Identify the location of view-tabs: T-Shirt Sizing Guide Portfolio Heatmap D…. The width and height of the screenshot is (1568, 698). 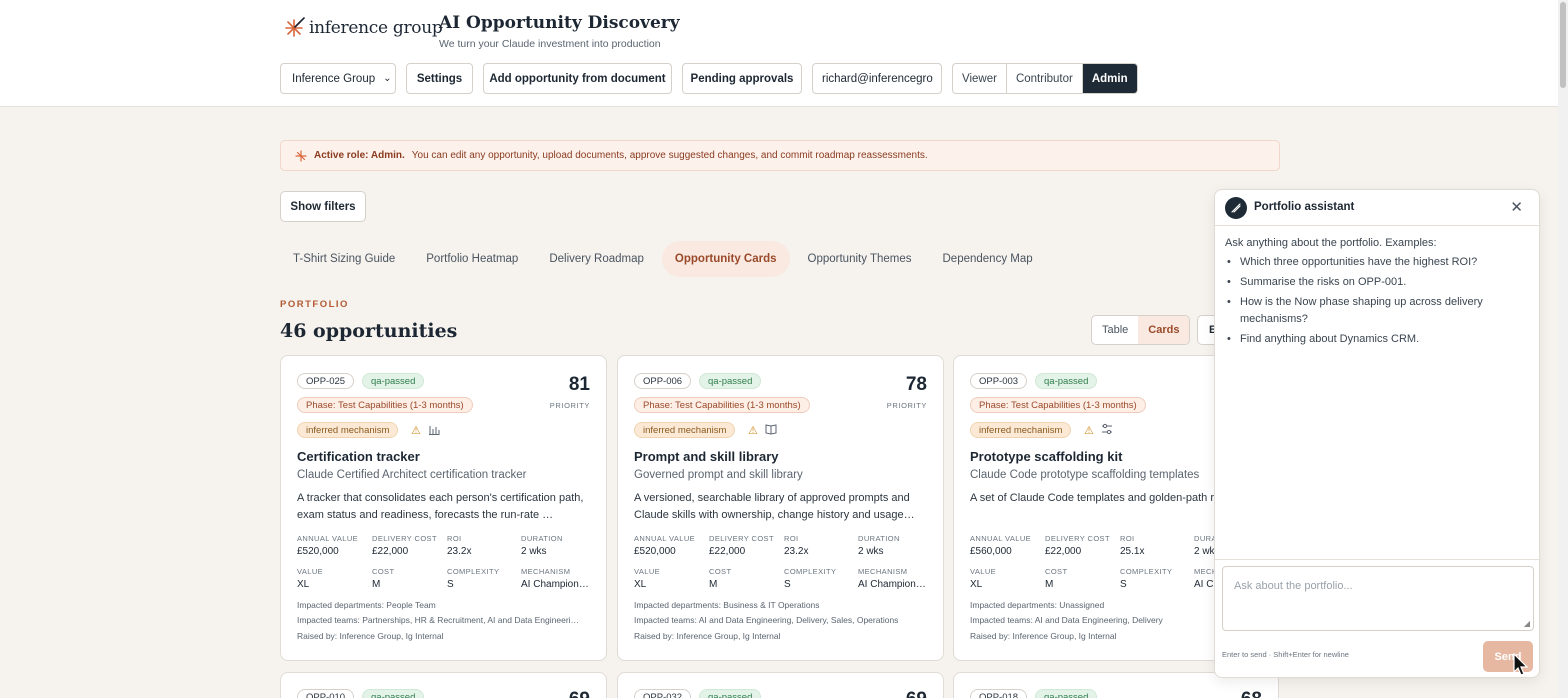
(665, 259).